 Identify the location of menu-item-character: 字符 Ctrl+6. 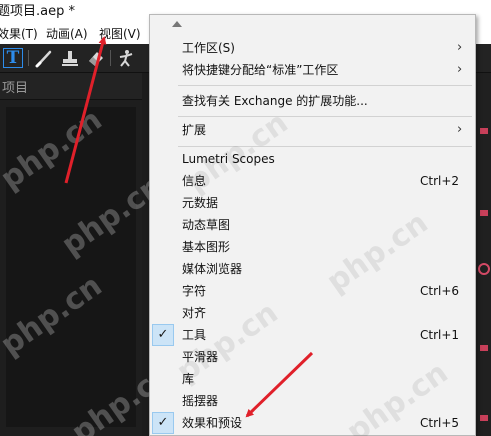
(312, 291).